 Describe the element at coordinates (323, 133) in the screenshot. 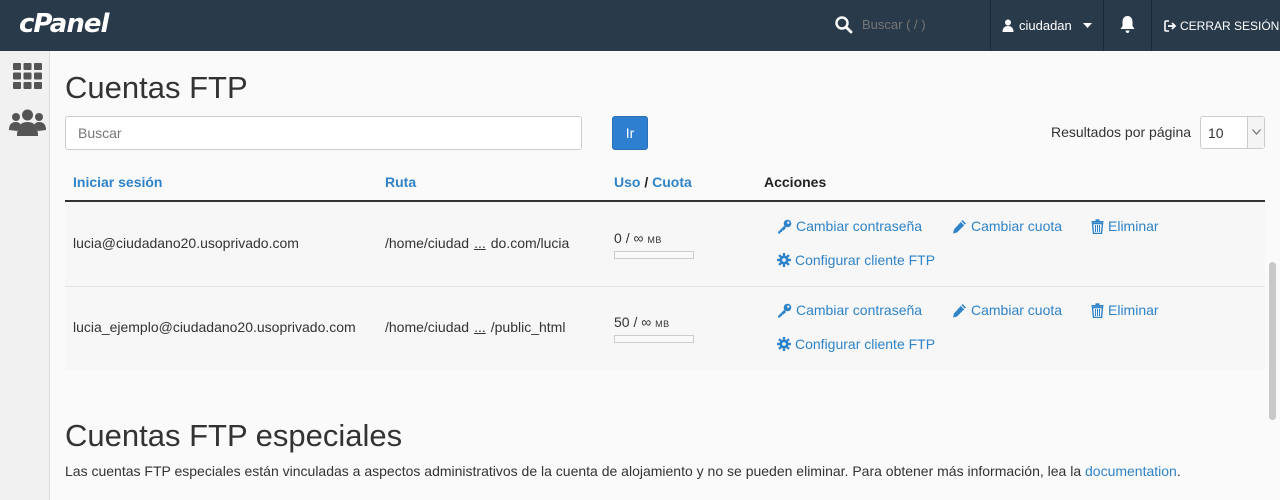

I see `search-input` at that location.